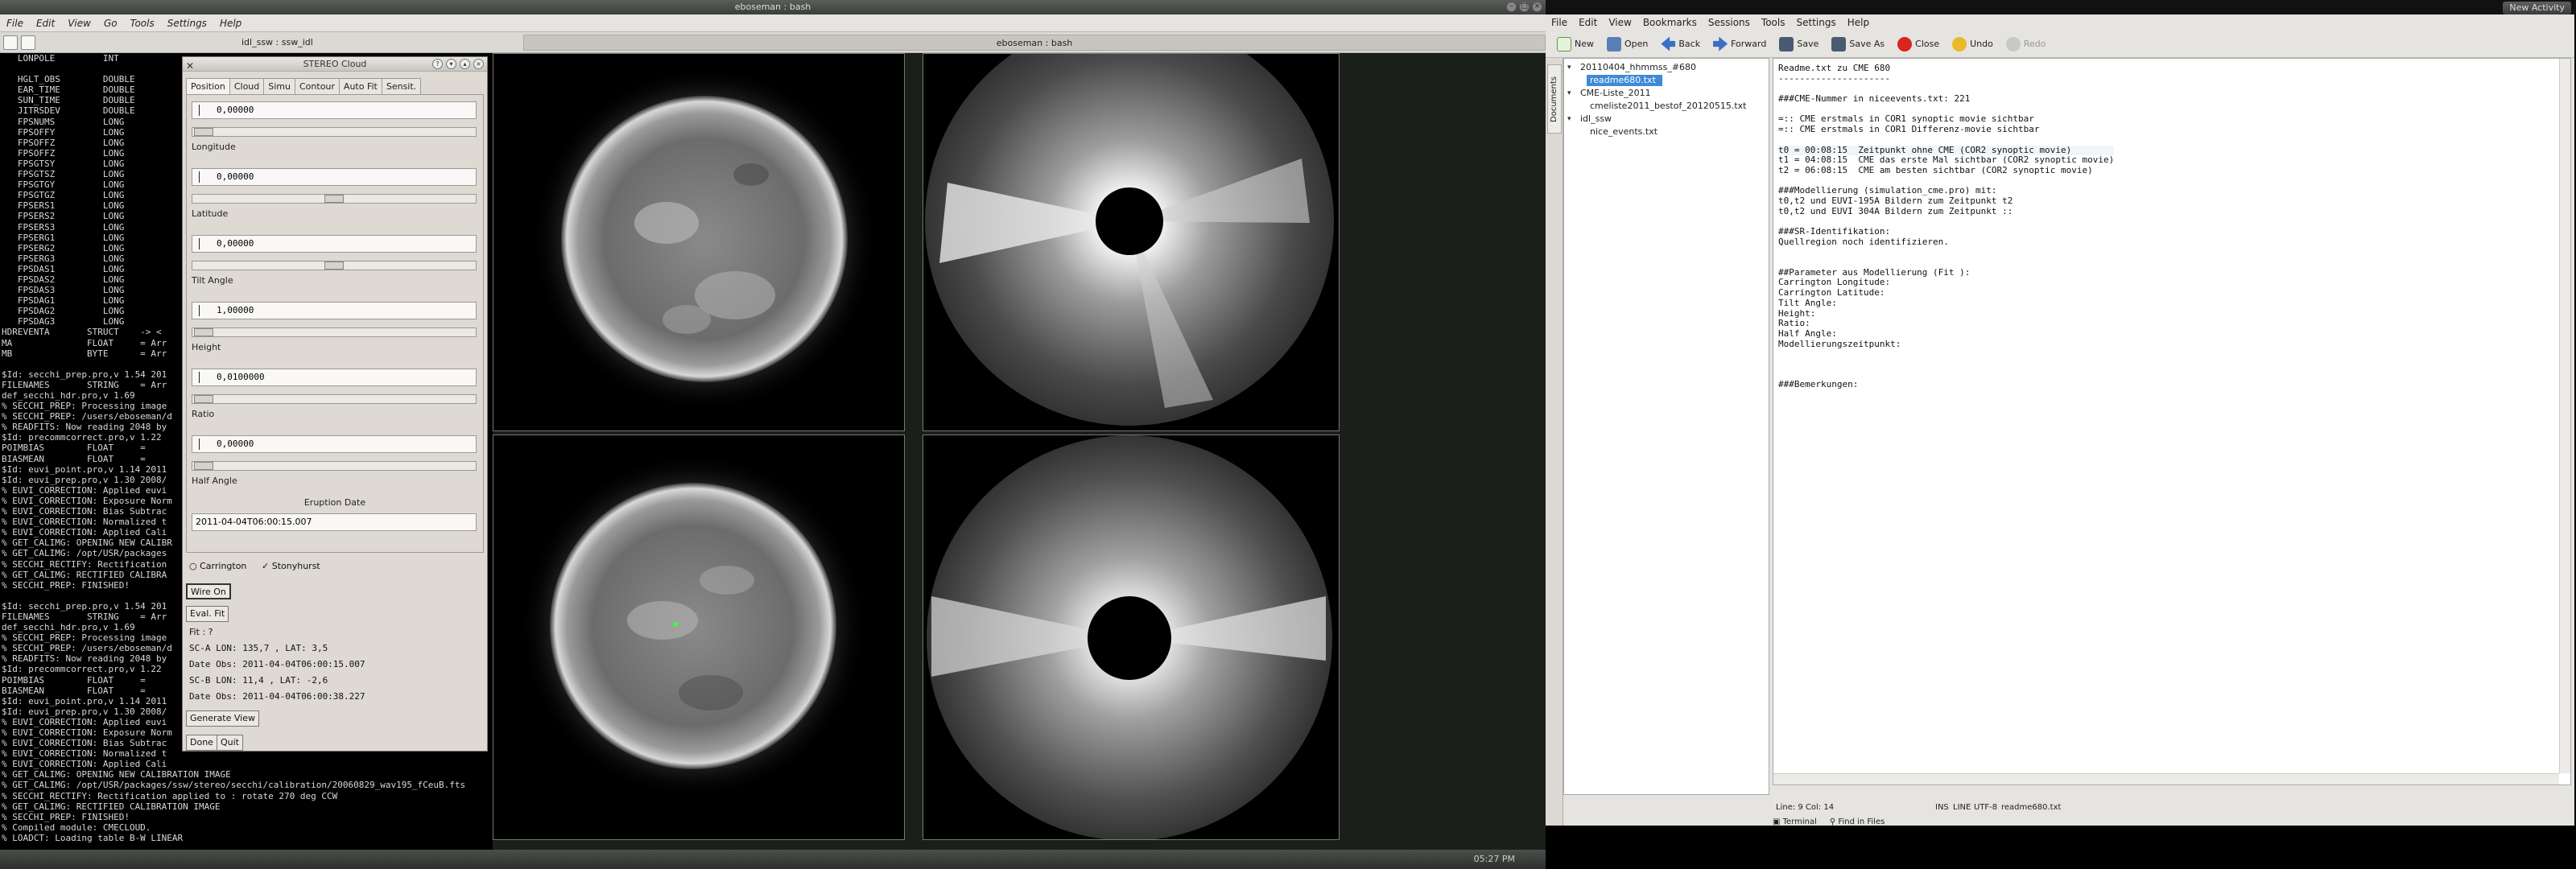  Describe the element at coordinates (1946, 242) in the screenshot. I see `editor-line: Quellregion noch identifizieren.` at that location.